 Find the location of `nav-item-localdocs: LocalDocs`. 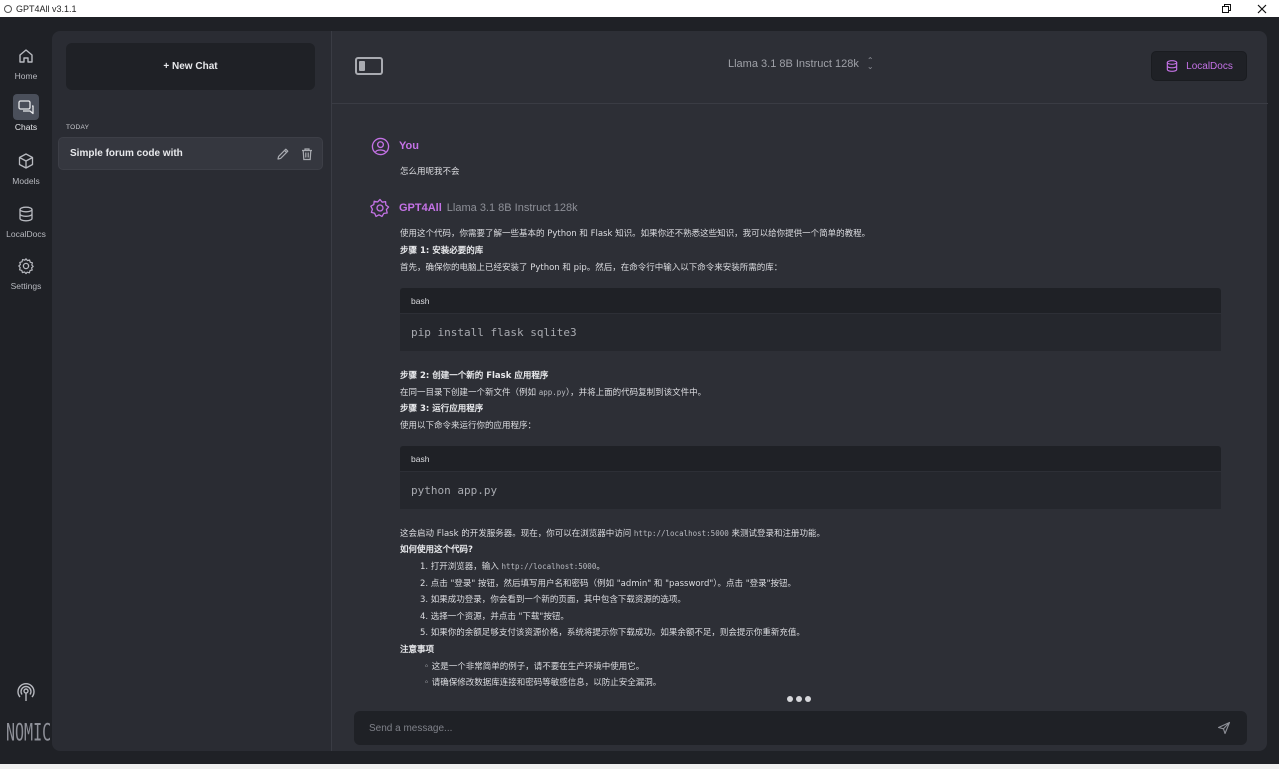

nav-item-localdocs: LocalDocs is located at coordinates (26, 225).